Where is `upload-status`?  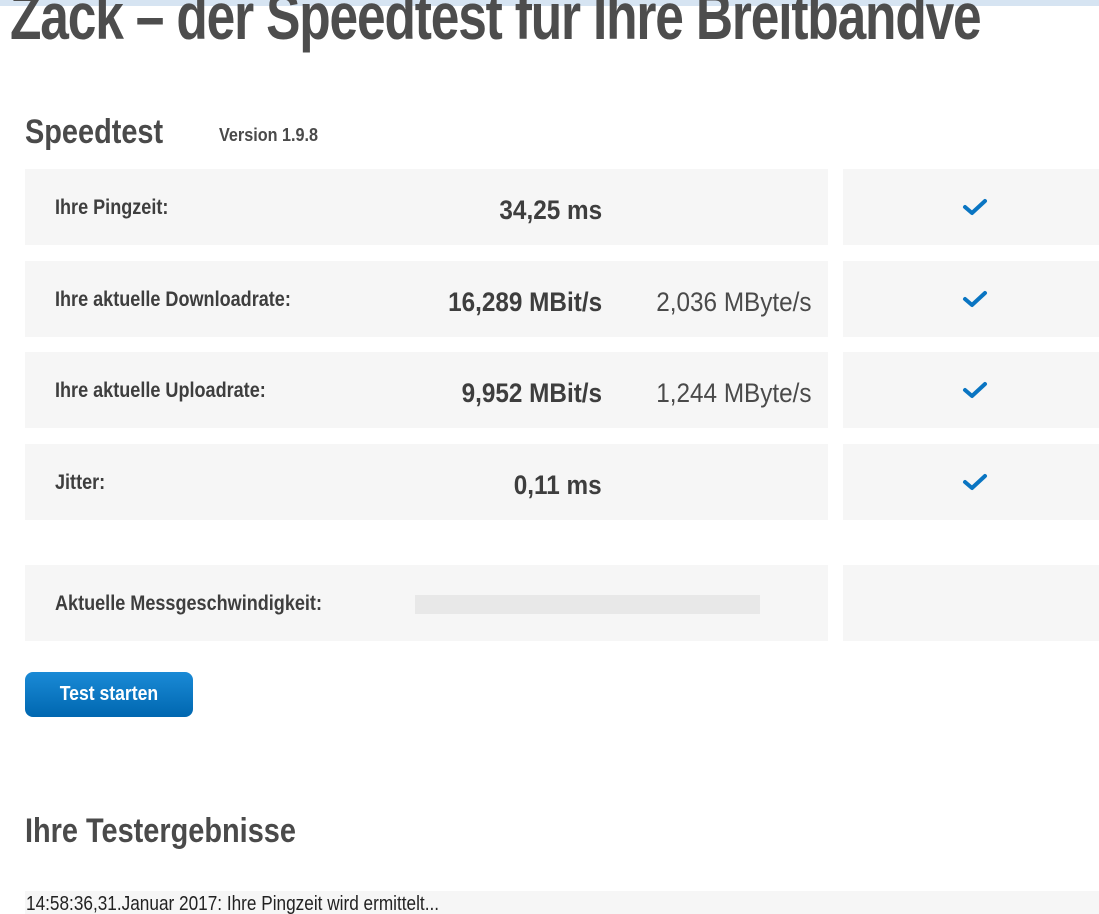 upload-status is located at coordinates (971, 390).